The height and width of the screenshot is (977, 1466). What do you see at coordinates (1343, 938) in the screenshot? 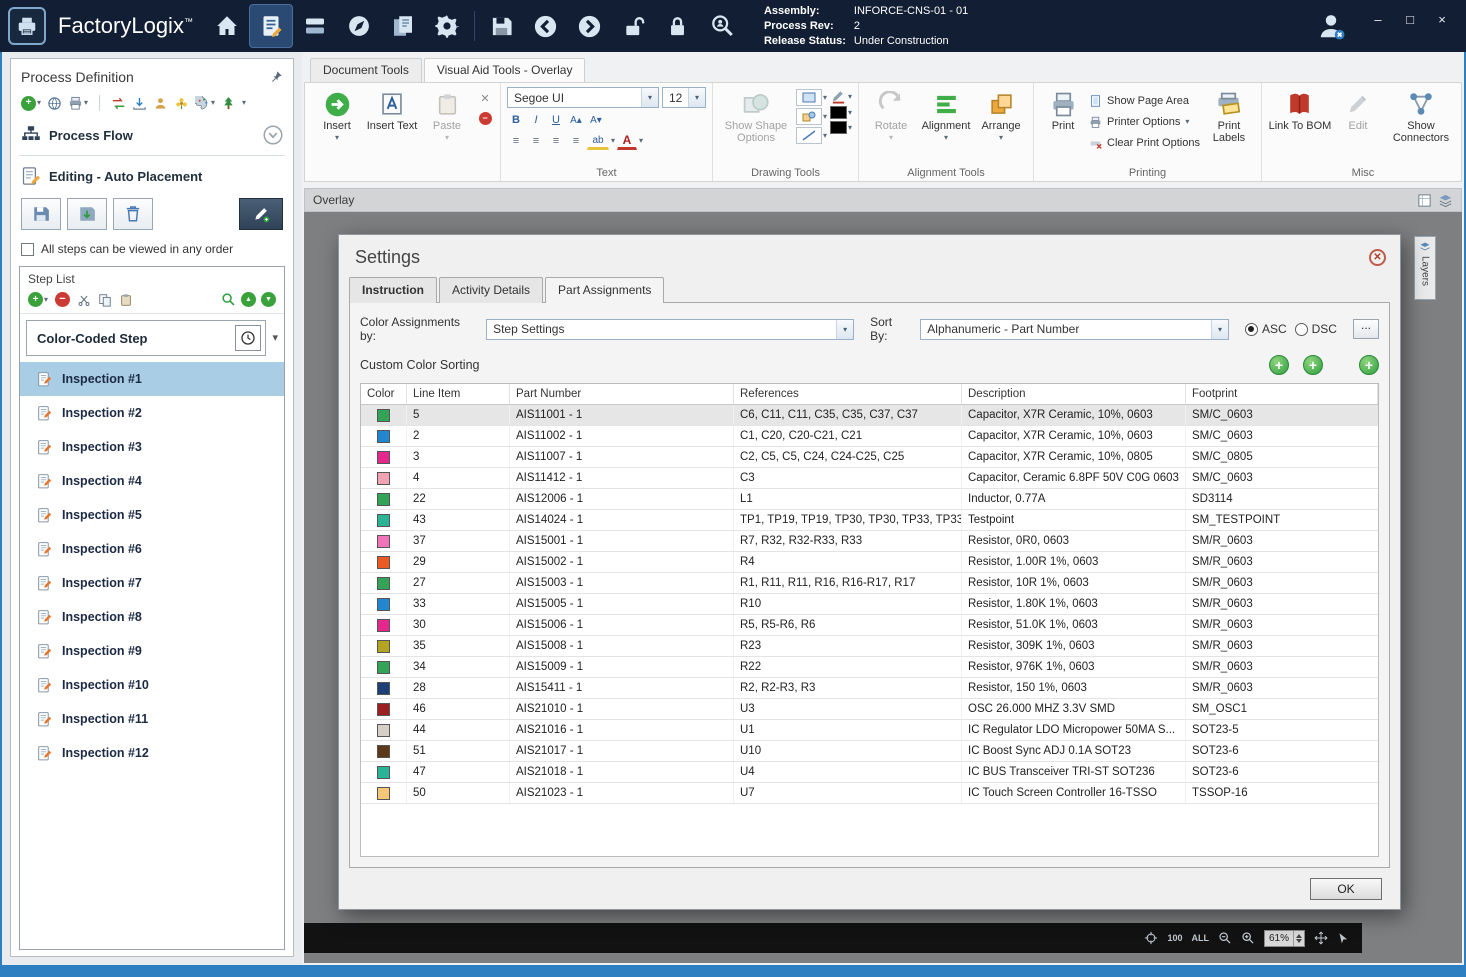
I see `pointer-icon` at bounding box center [1343, 938].